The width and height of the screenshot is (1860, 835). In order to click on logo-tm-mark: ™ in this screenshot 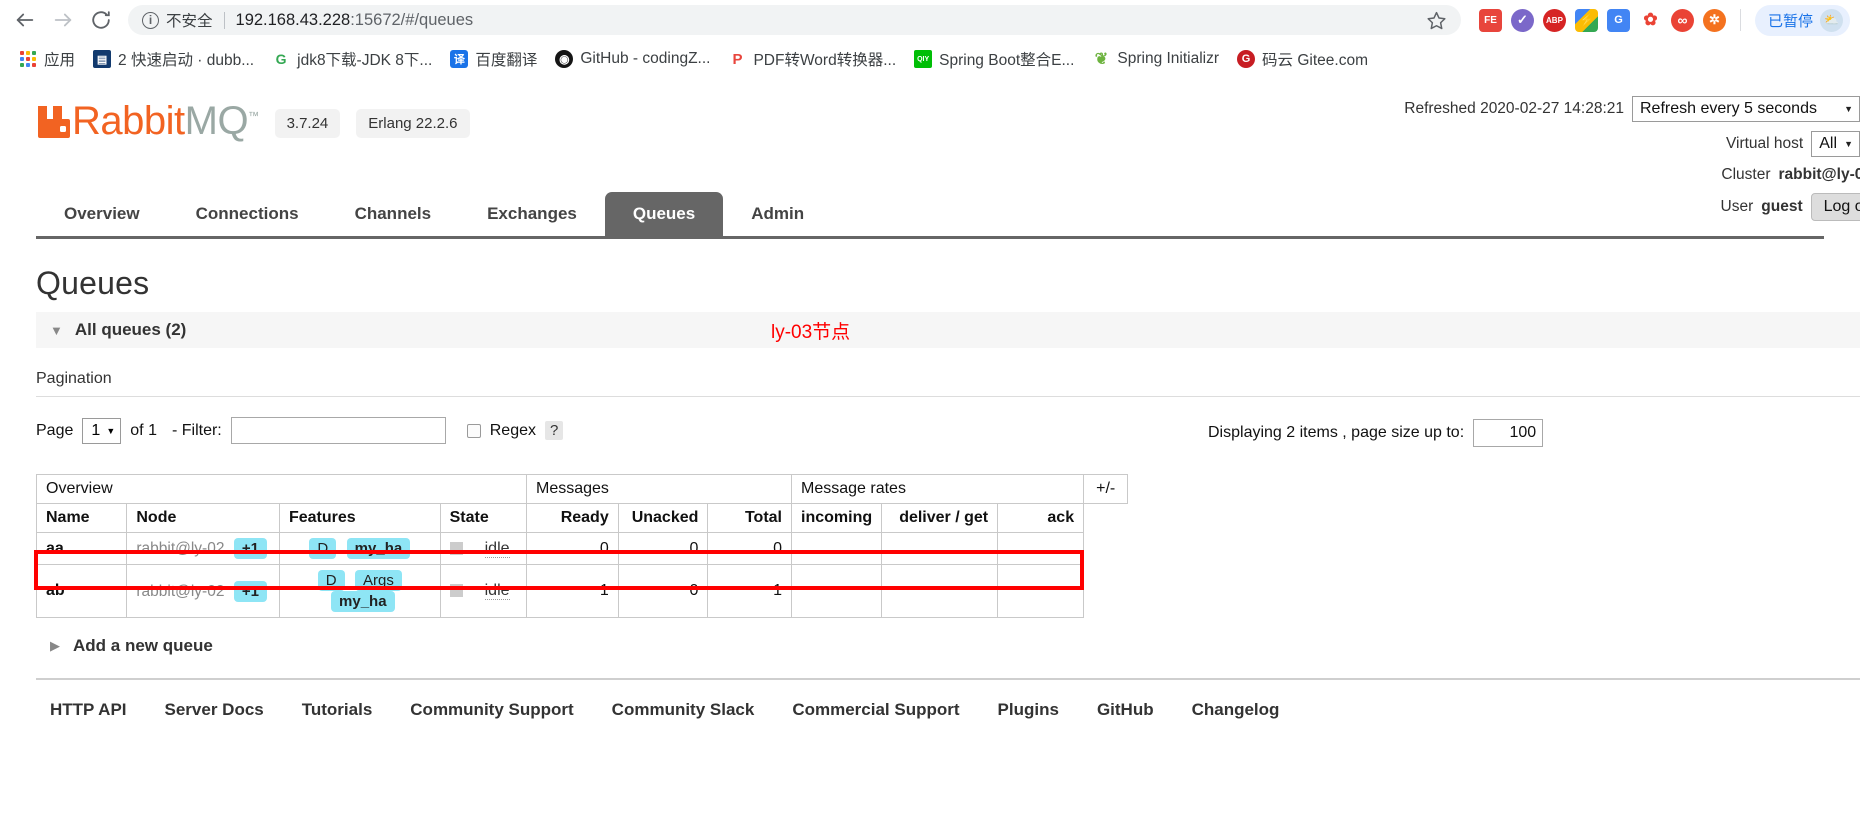, I will do `click(253, 116)`.